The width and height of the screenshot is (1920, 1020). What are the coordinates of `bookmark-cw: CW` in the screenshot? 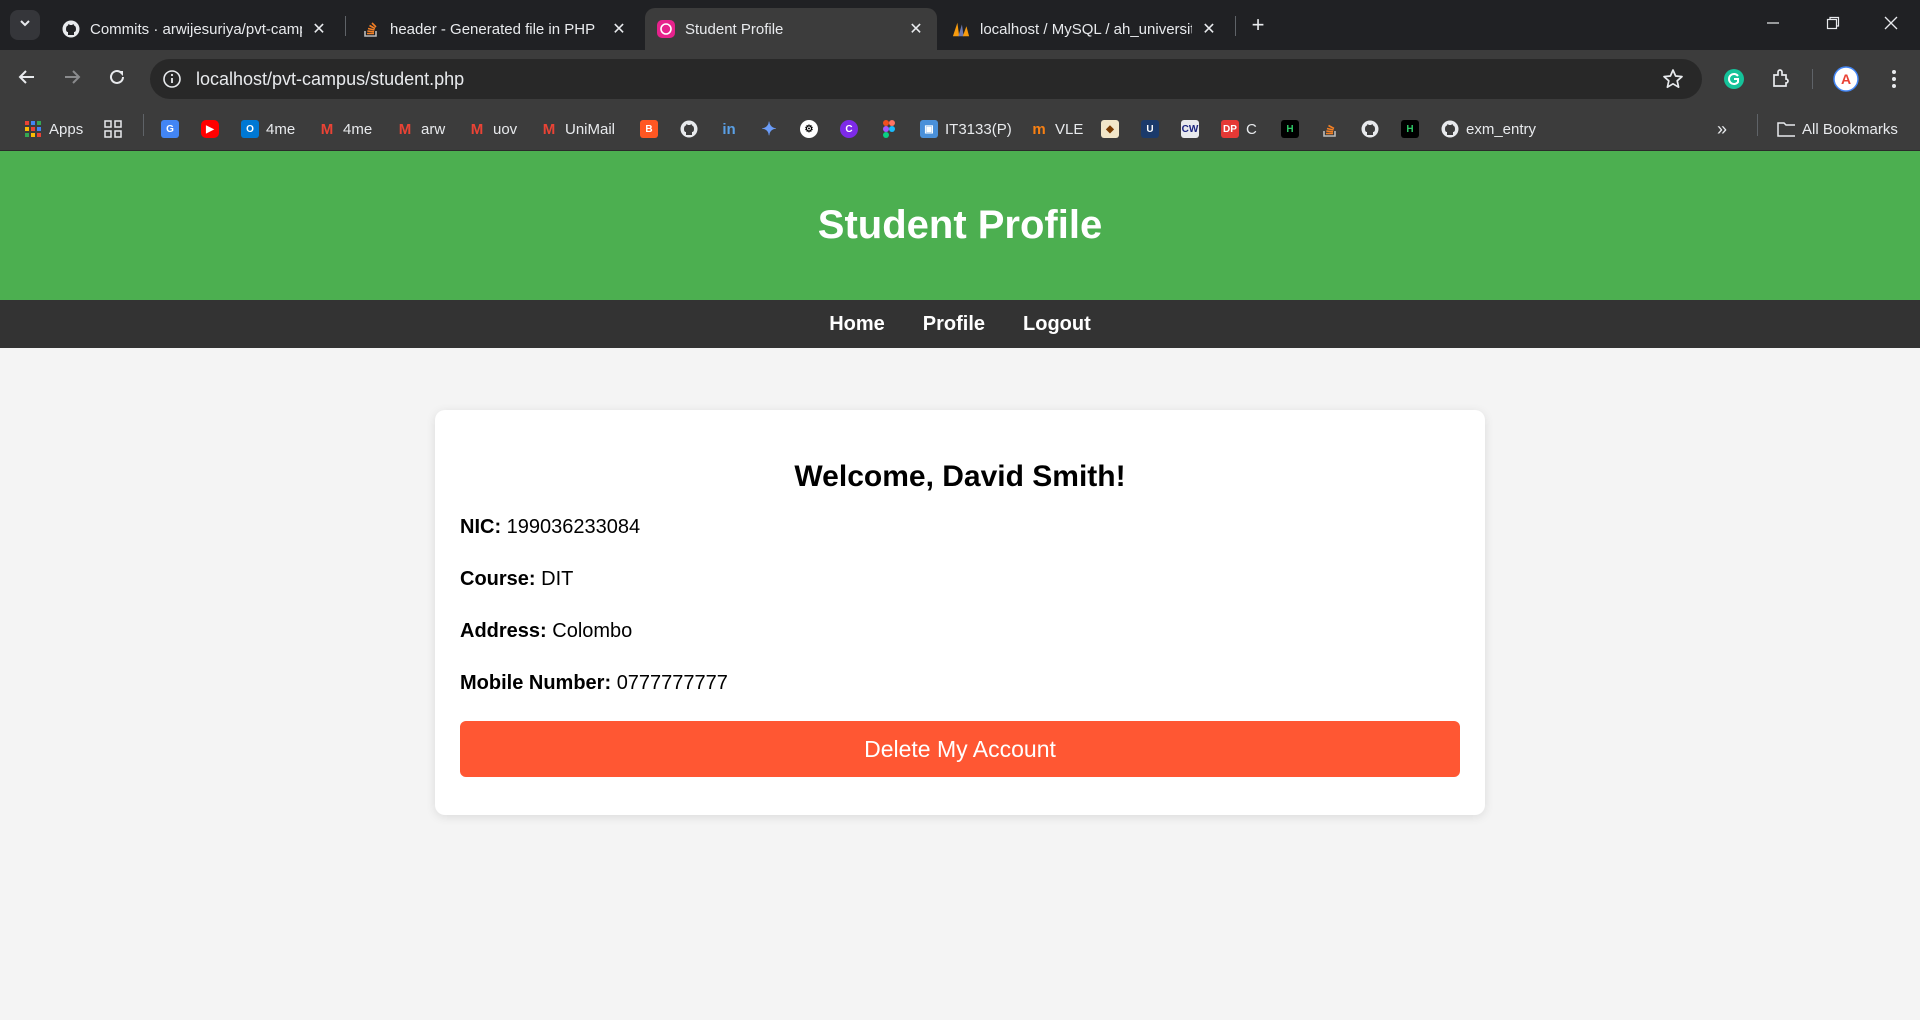 It's located at (1193, 129).